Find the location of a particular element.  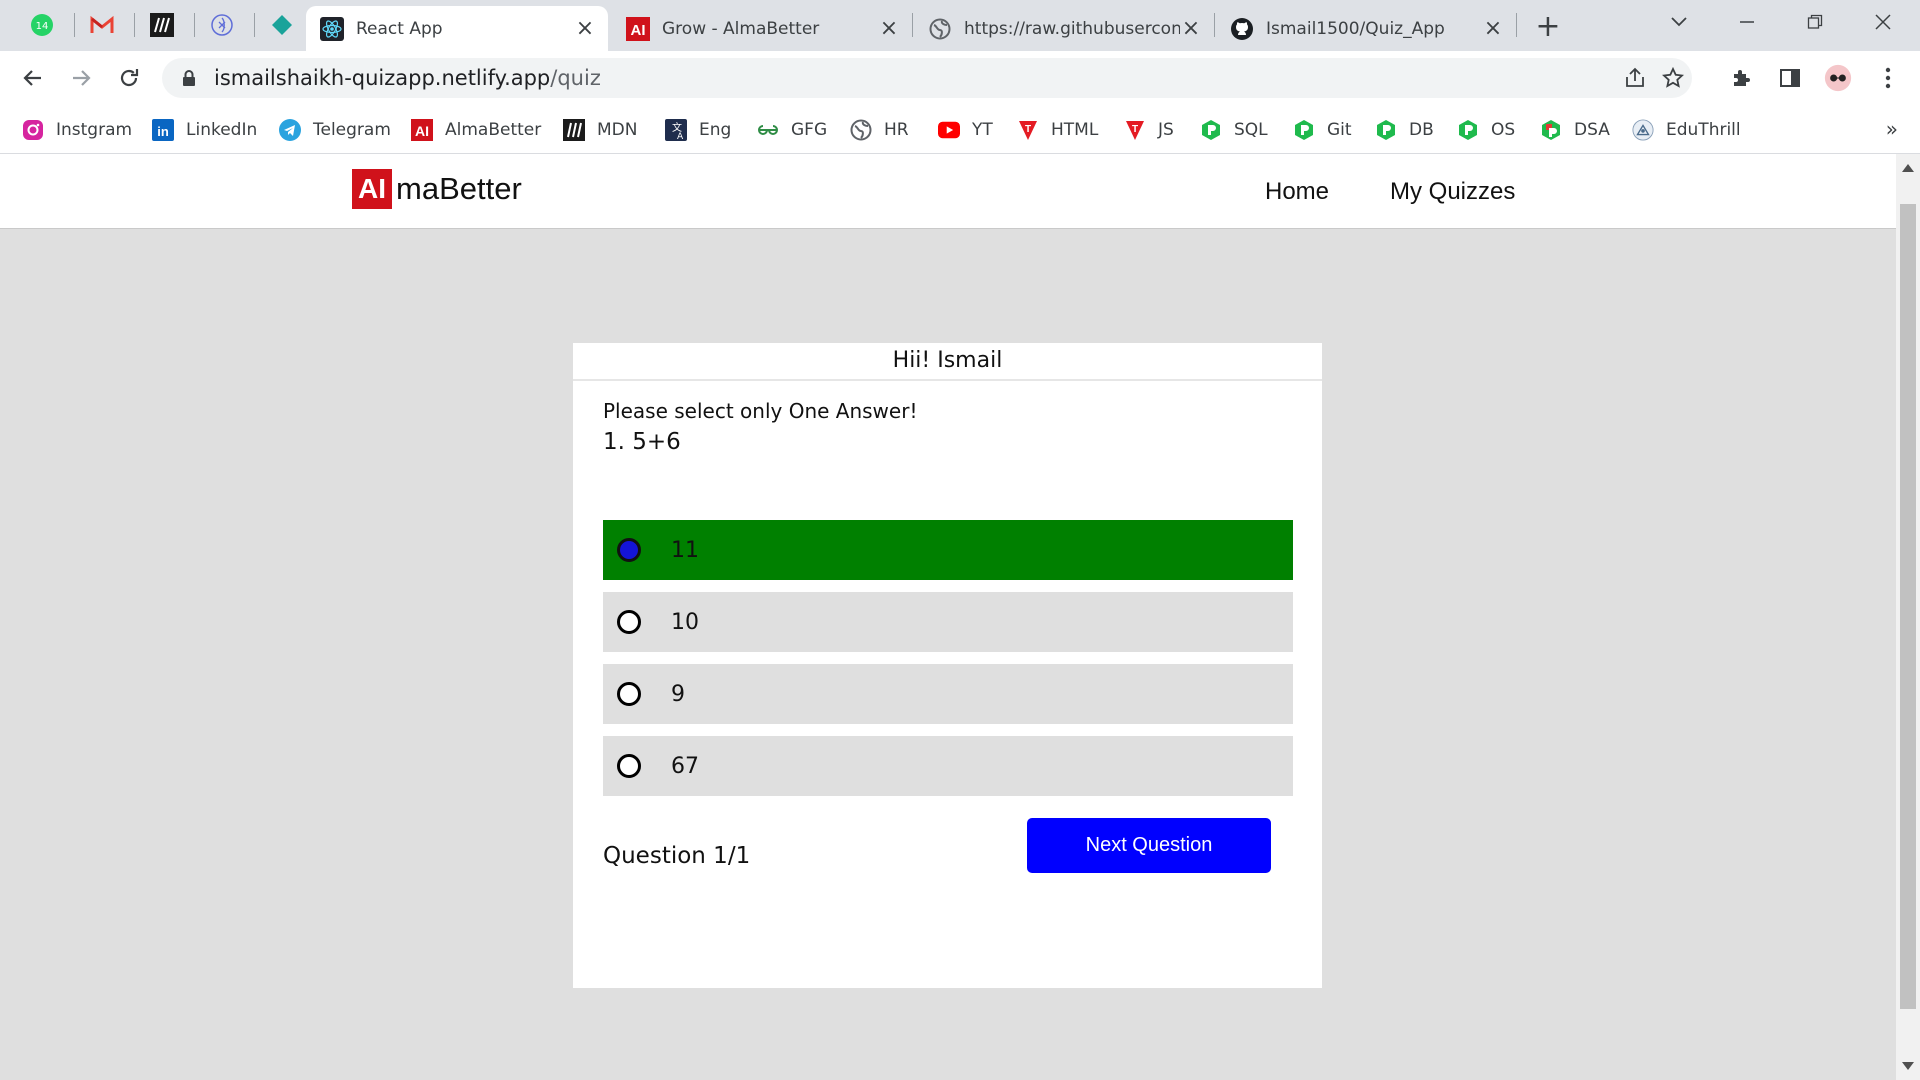

back-button is located at coordinates (33, 78).